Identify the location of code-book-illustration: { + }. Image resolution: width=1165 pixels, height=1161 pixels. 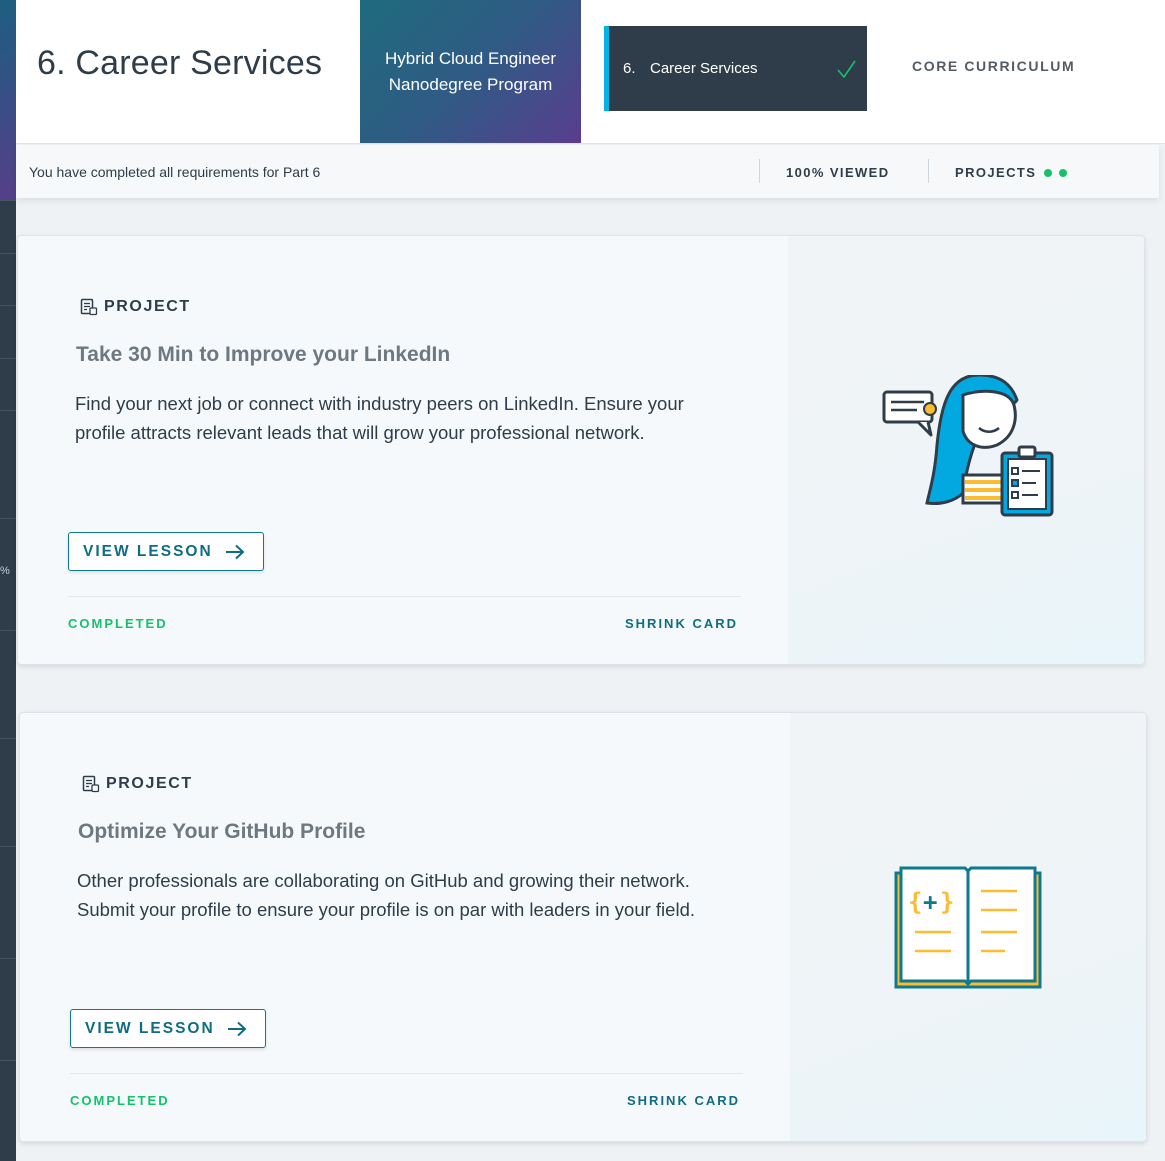
(968, 927).